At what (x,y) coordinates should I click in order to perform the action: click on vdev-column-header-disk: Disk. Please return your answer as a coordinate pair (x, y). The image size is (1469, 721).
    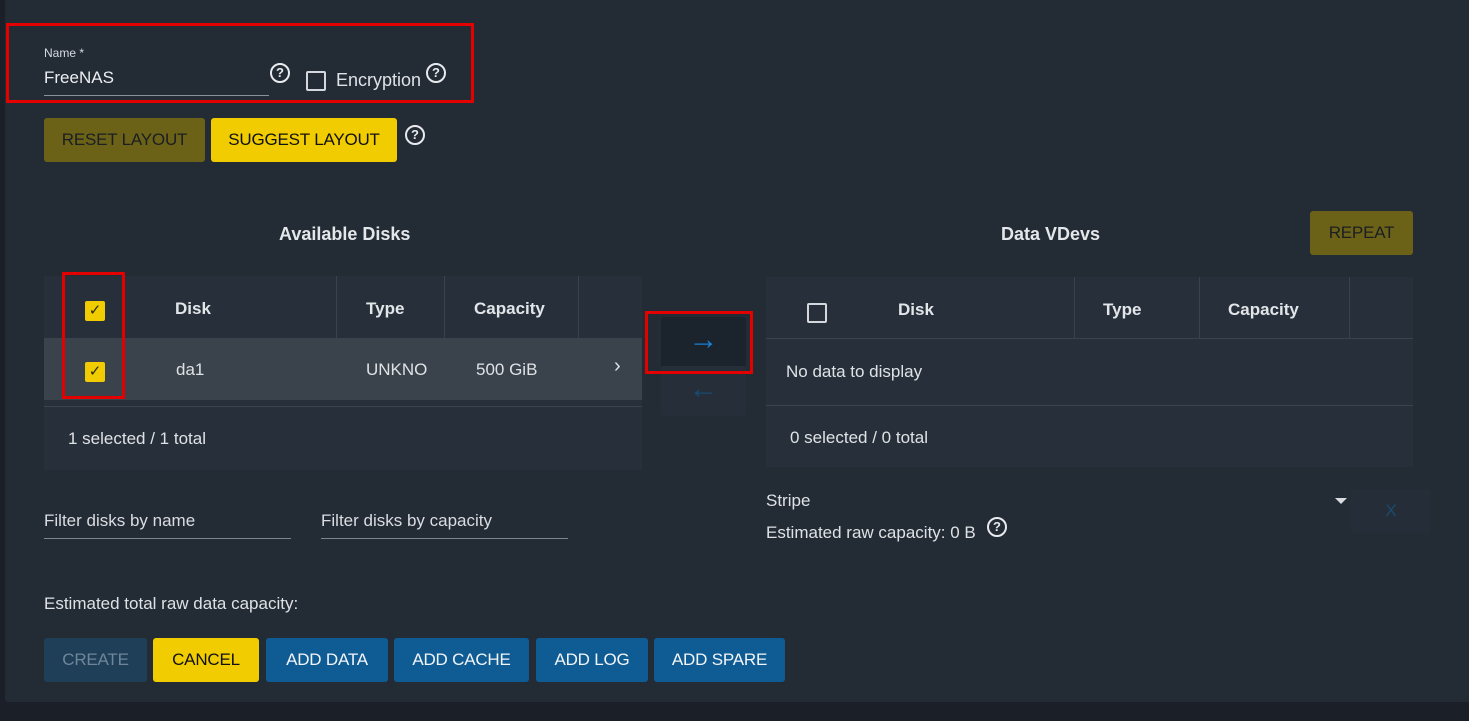
    Looking at the image, I should click on (916, 310).